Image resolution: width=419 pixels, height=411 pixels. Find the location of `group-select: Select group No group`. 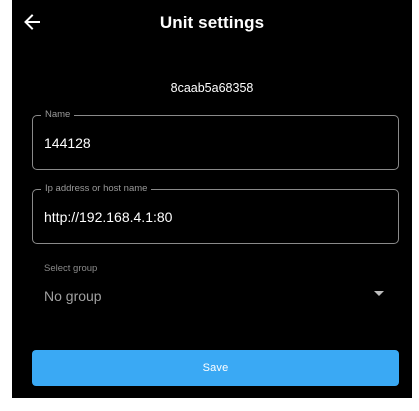

group-select: Select group No group is located at coordinates (215, 287).